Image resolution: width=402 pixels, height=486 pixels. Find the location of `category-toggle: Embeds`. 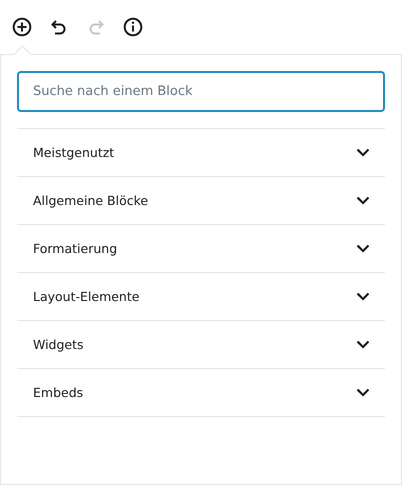

category-toggle: Embeds is located at coordinates (201, 393).